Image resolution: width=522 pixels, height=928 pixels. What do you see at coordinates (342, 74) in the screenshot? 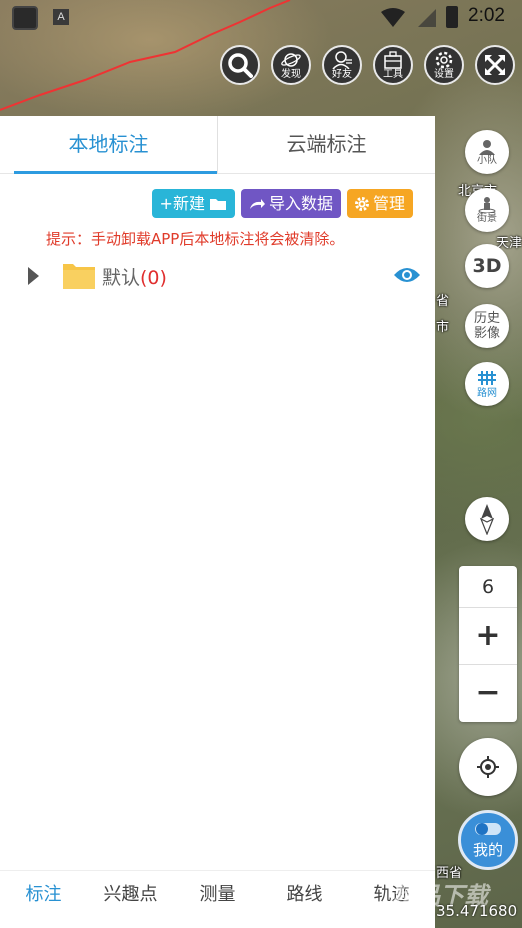
I see `friends-label: 好友` at bounding box center [342, 74].